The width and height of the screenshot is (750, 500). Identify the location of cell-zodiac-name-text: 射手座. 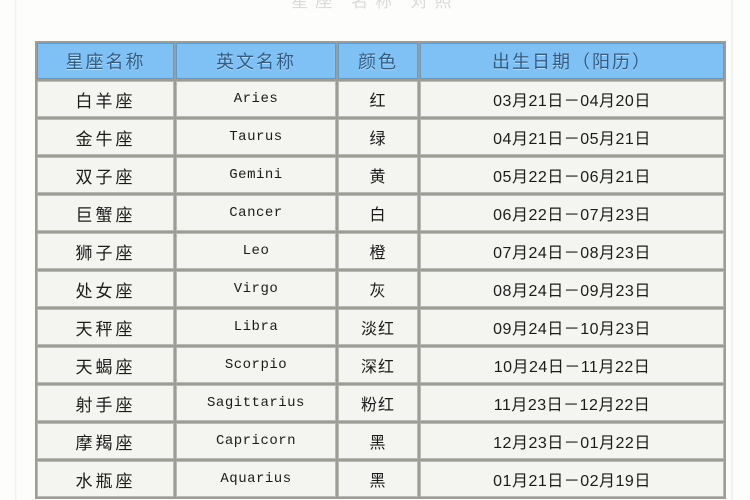
(105, 405).